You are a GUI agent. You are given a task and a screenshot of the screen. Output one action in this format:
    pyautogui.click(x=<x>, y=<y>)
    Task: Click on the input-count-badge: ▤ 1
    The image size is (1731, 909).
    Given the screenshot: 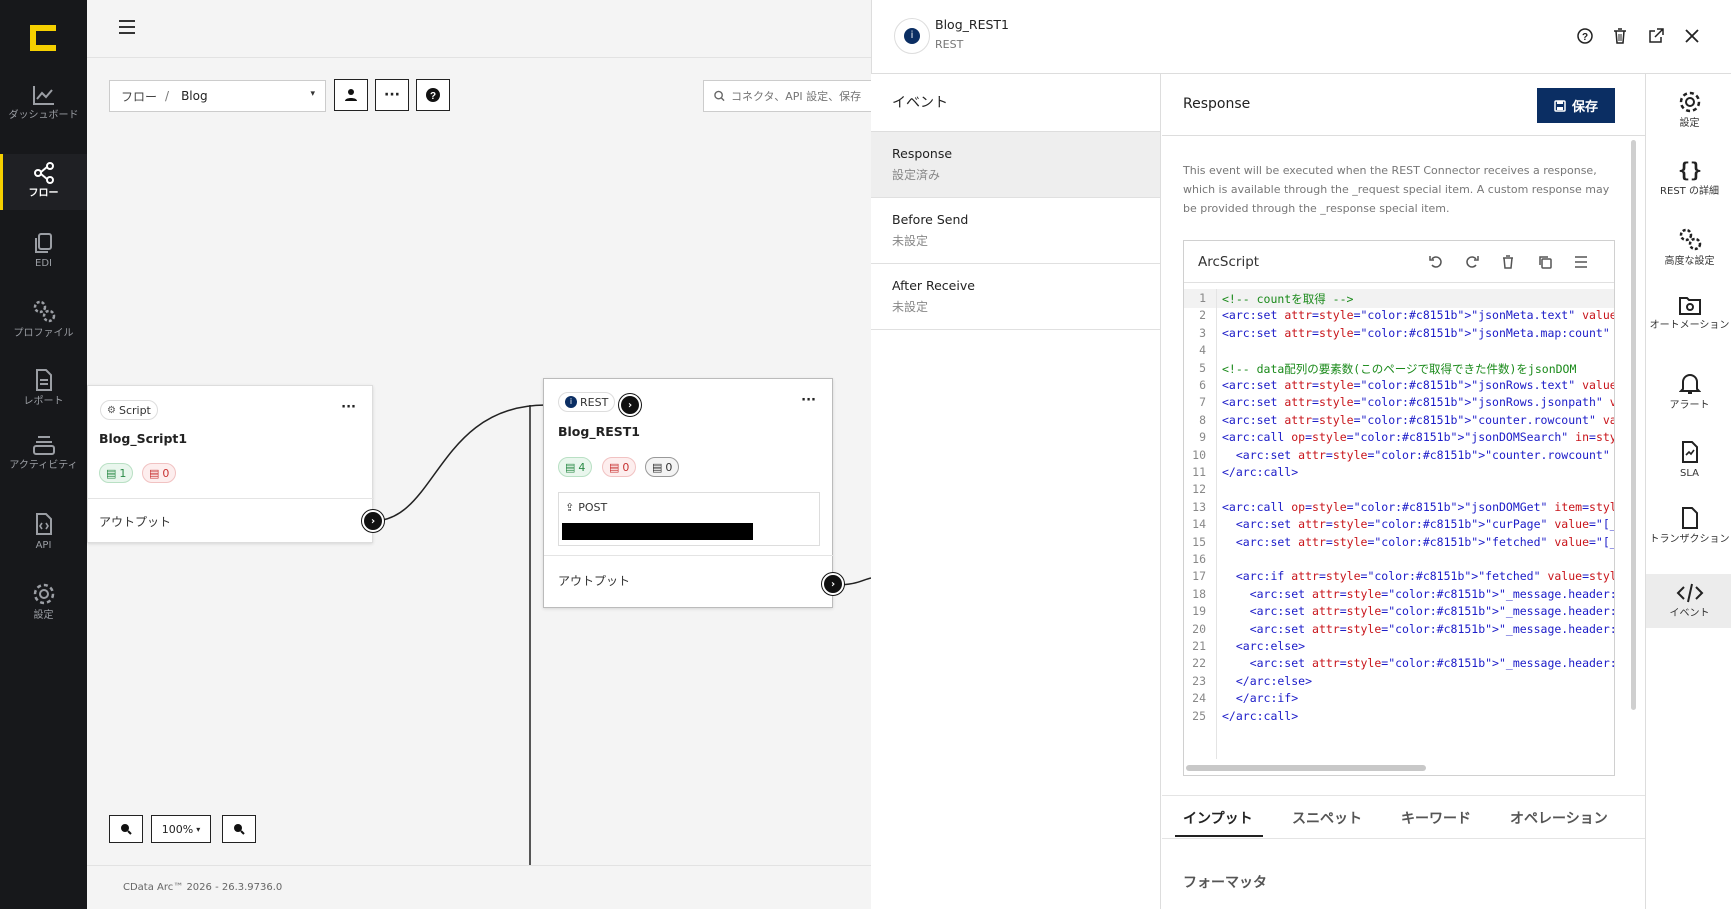 What is the action you would take?
    pyautogui.click(x=116, y=473)
    